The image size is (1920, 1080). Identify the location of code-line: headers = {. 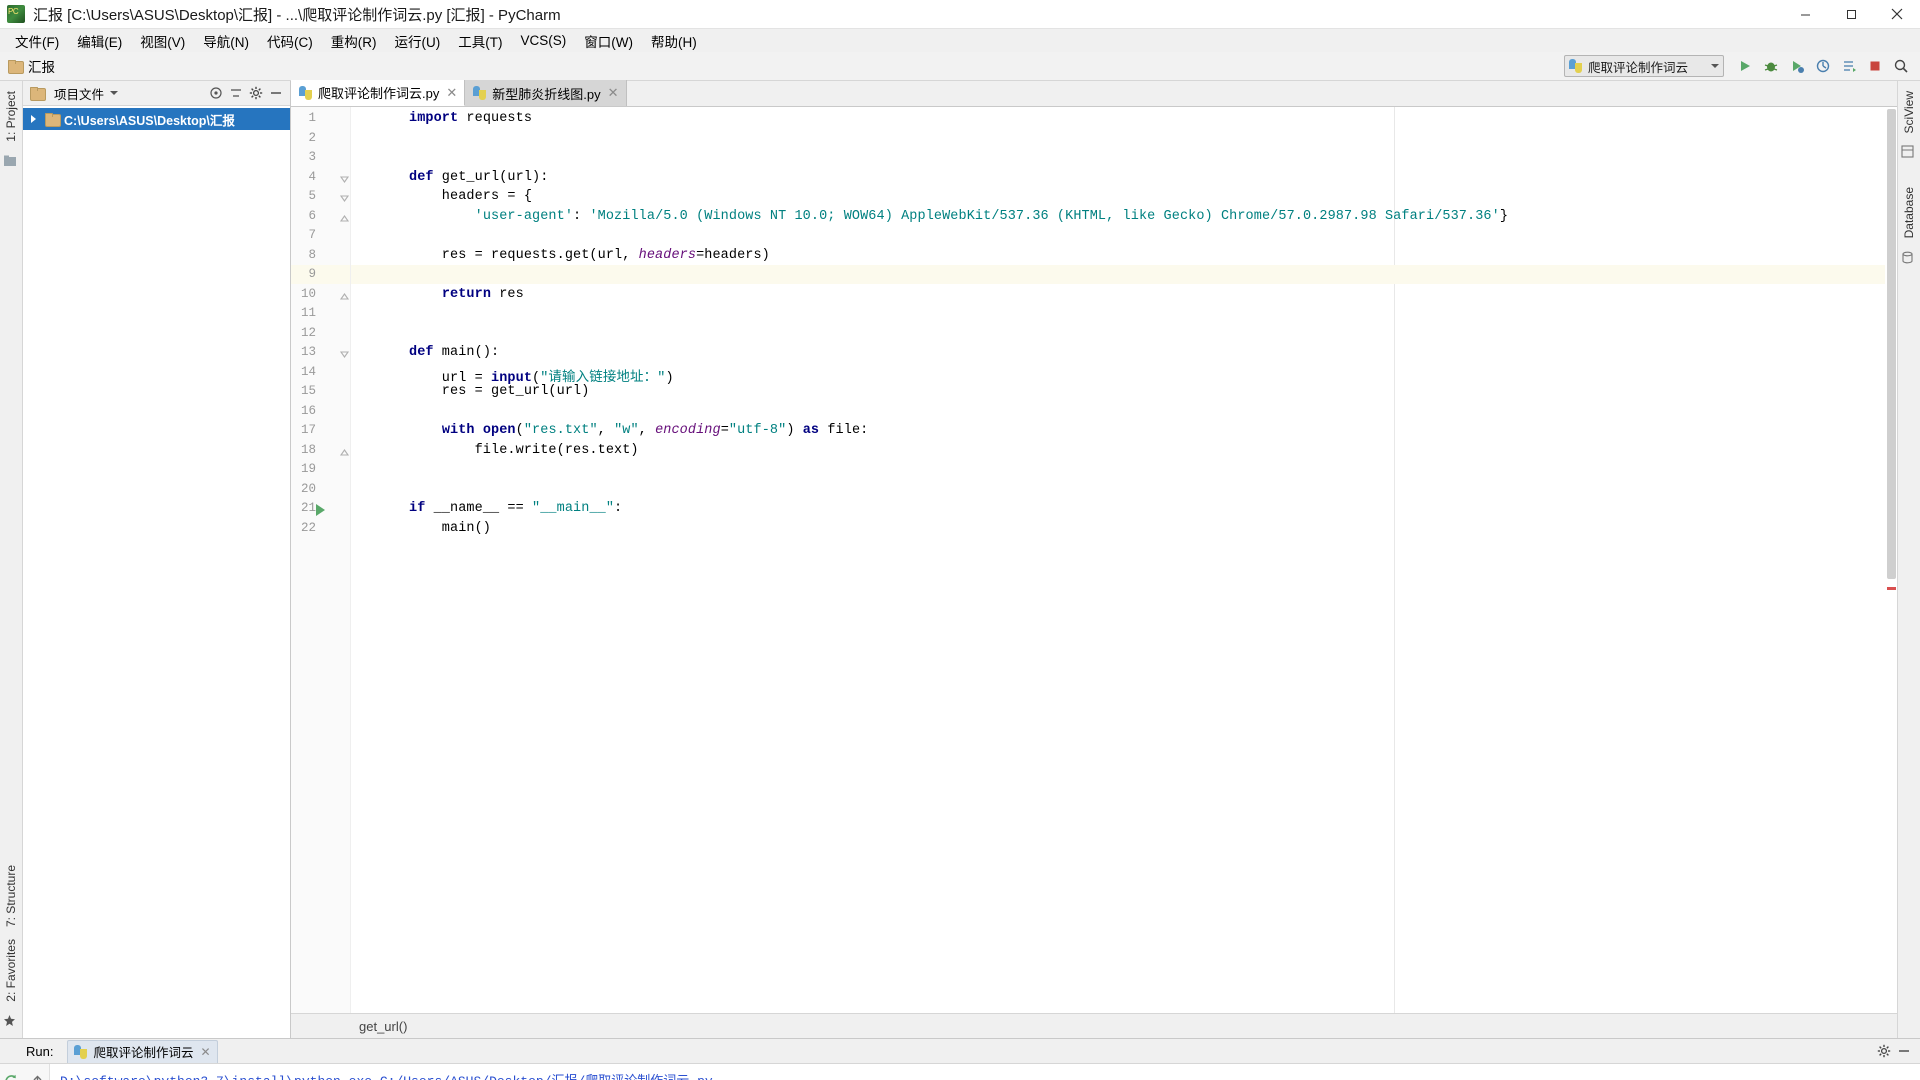
(470, 196).